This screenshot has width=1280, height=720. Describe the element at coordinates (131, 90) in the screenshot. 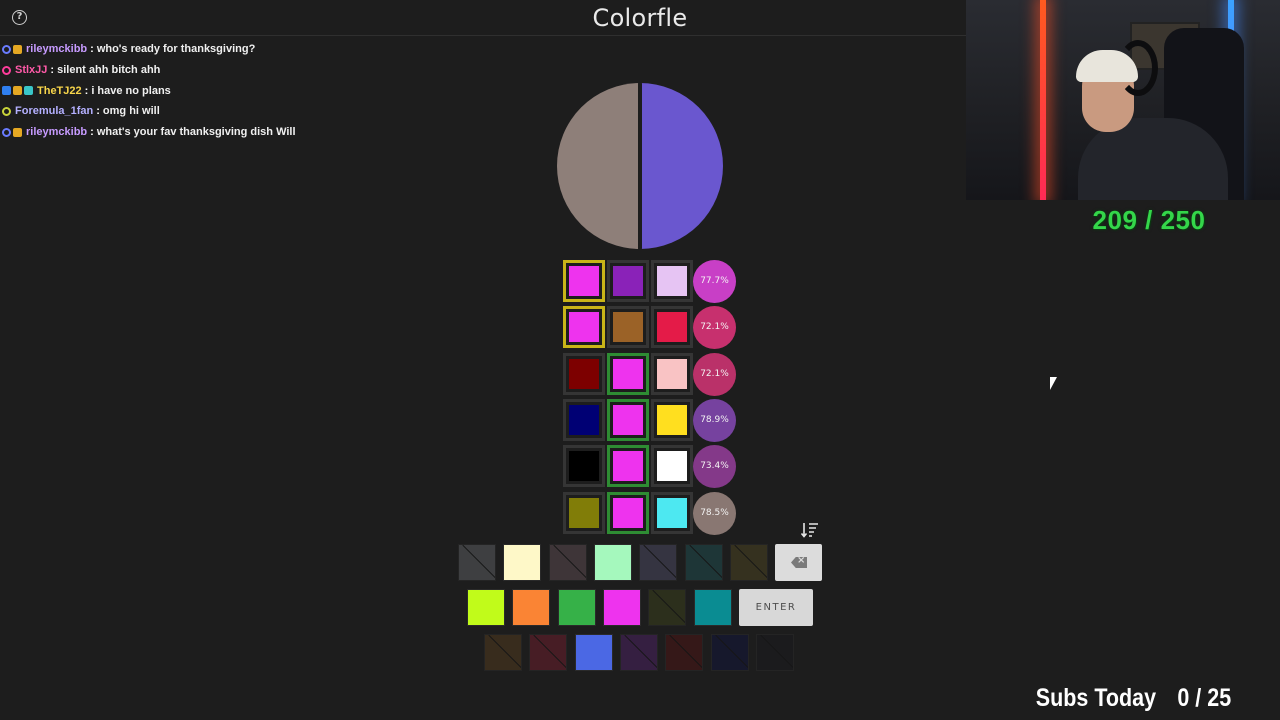

I see `chat-text: i have no plans` at that location.